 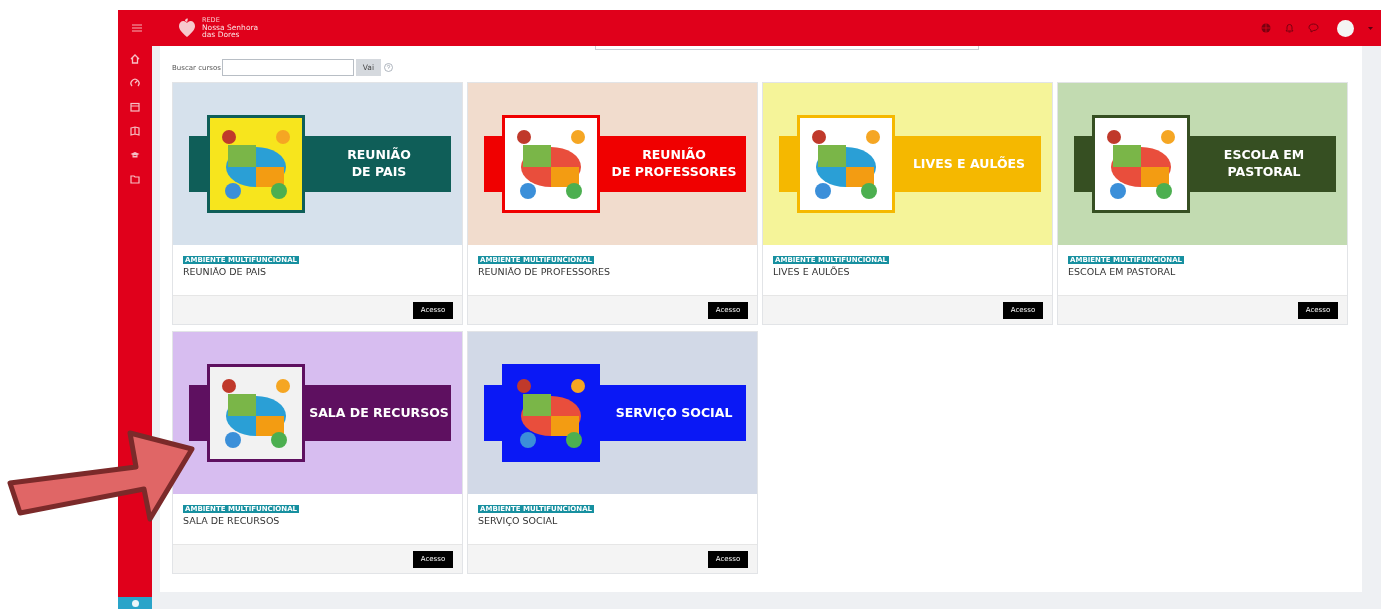 What do you see at coordinates (811, 271) in the screenshot?
I see `course-name: LIVES E AULÕES` at bounding box center [811, 271].